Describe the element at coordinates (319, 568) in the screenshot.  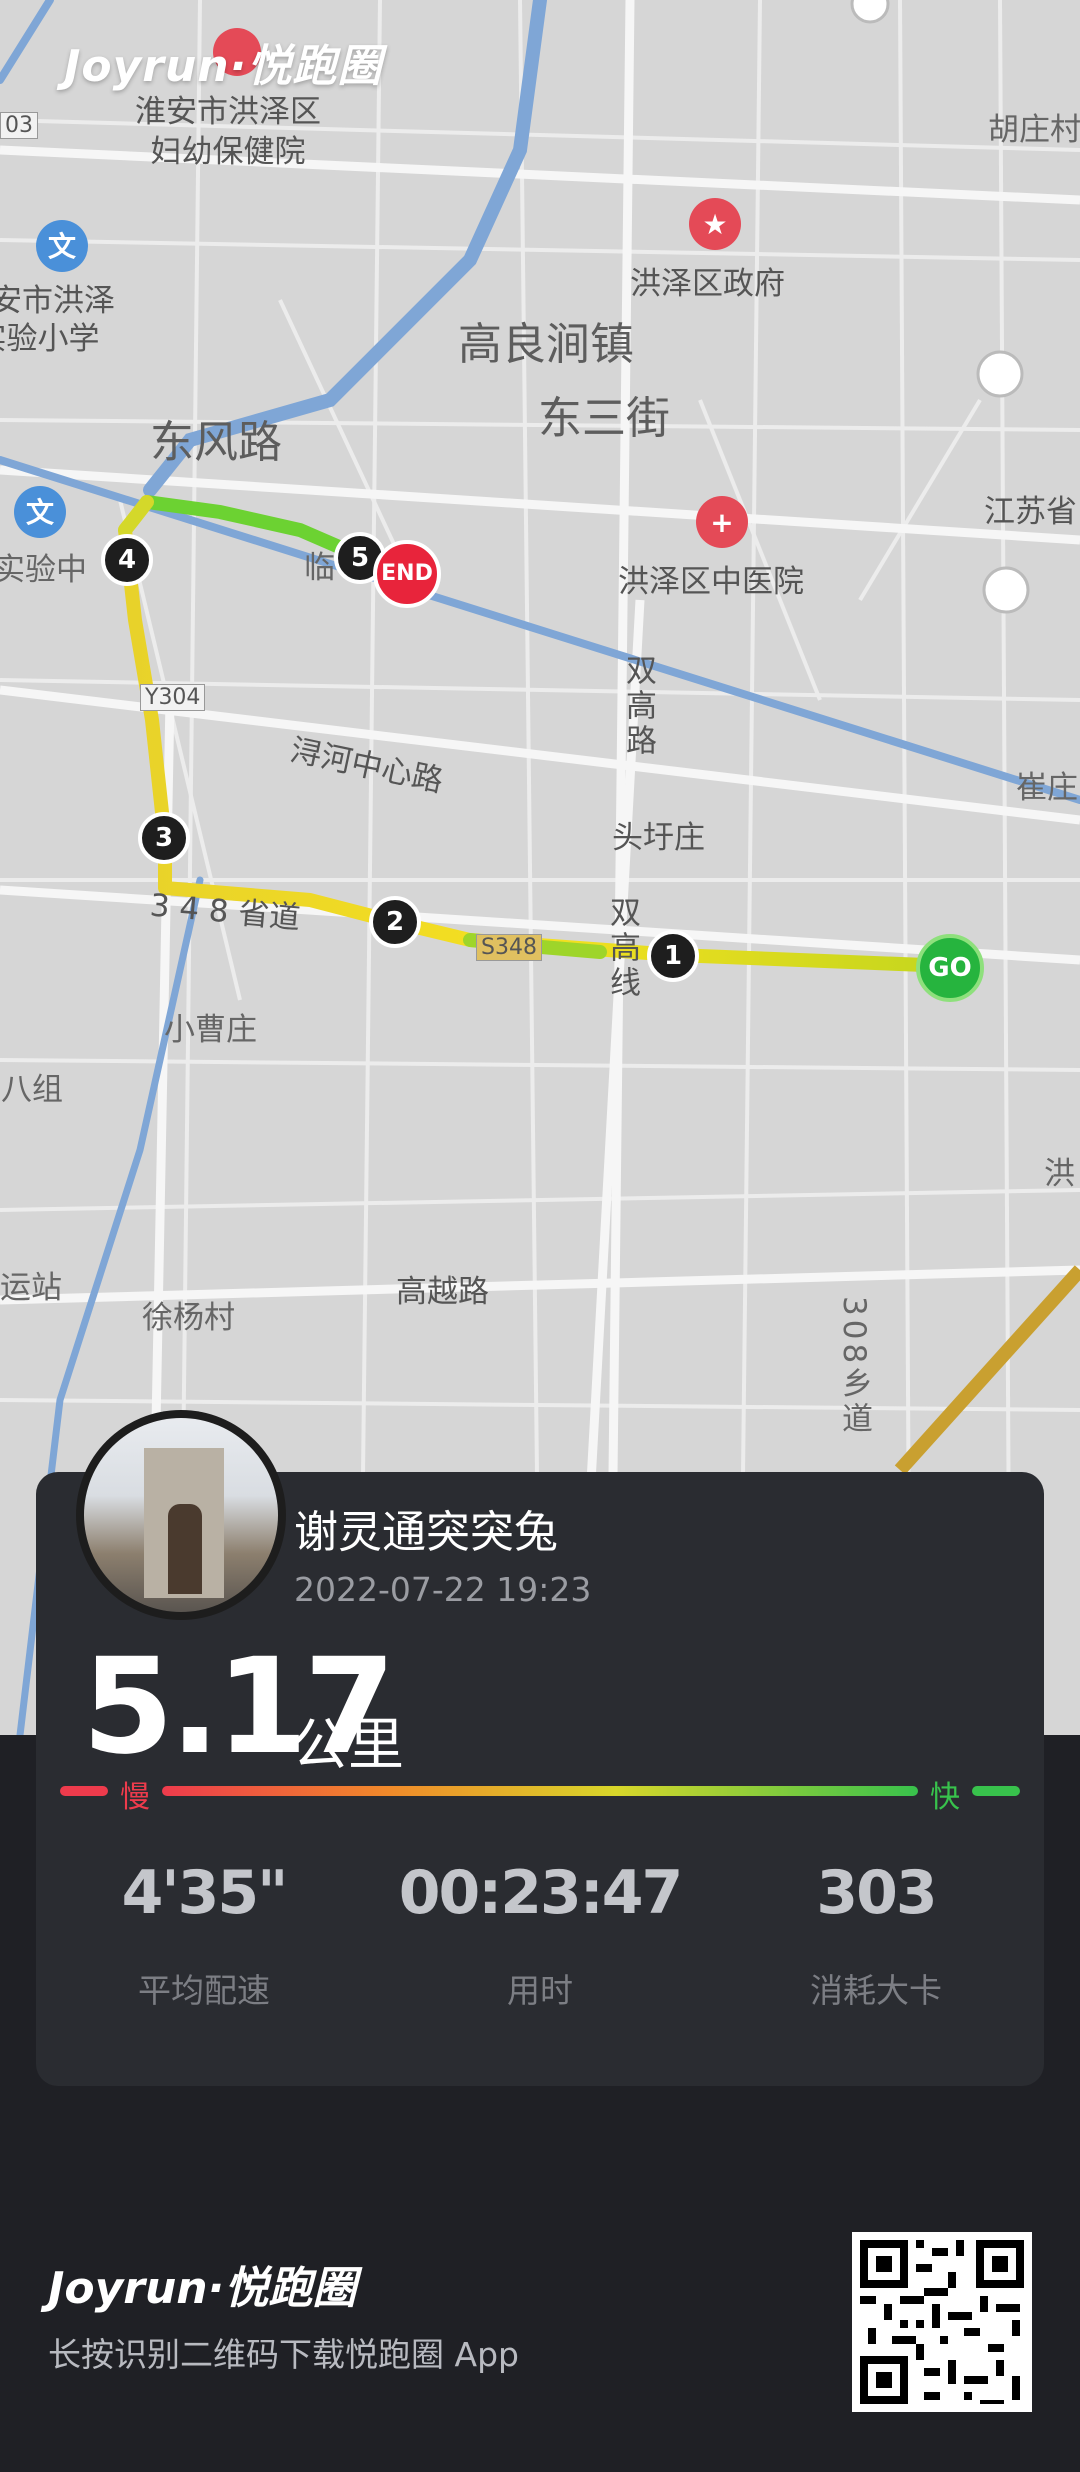
I see `map-label-lin: 临` at that location.